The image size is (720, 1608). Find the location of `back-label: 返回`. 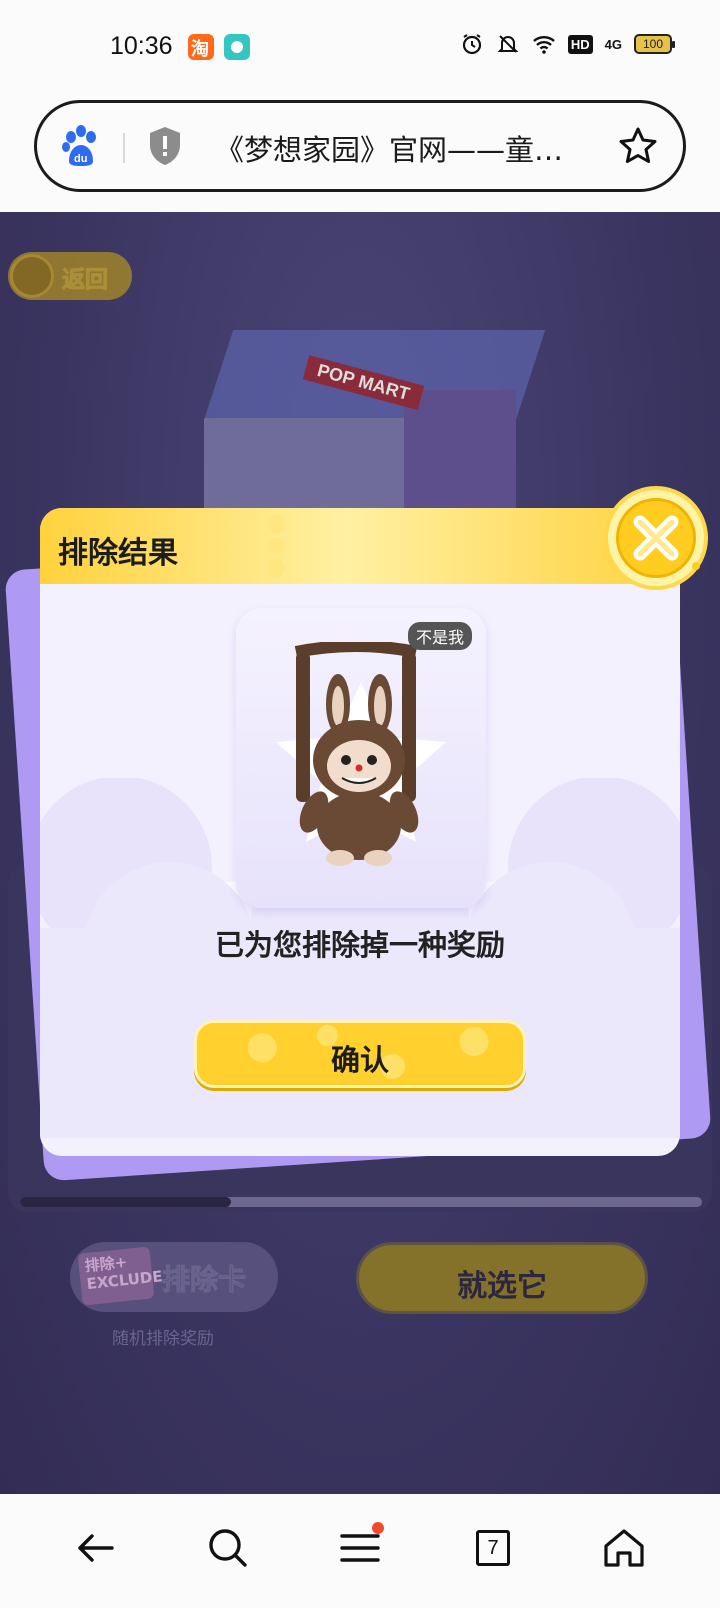

back-label: 返回 is located at coordinates (85, 280).